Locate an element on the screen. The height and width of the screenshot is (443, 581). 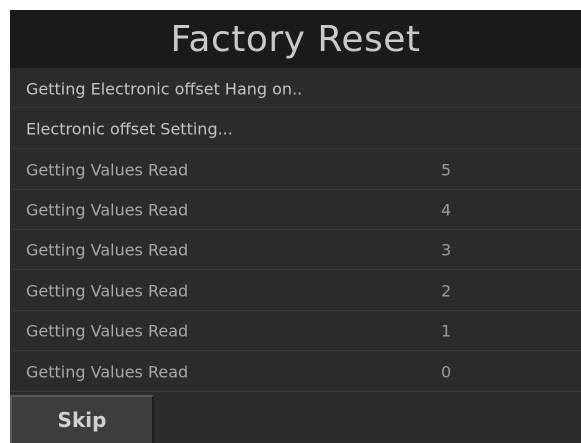
skip-button: Skip is located at coordinates (82, 419).